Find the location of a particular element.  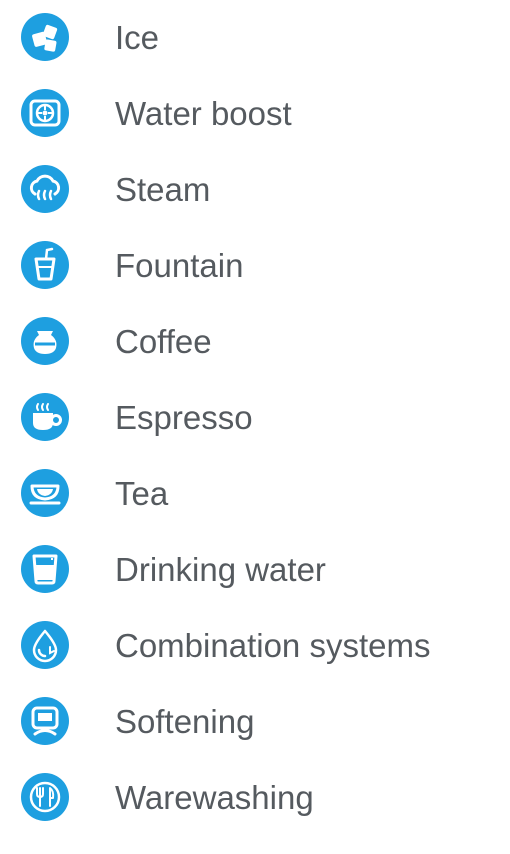

item-label: Coffee is located at coordinates (163, 341).